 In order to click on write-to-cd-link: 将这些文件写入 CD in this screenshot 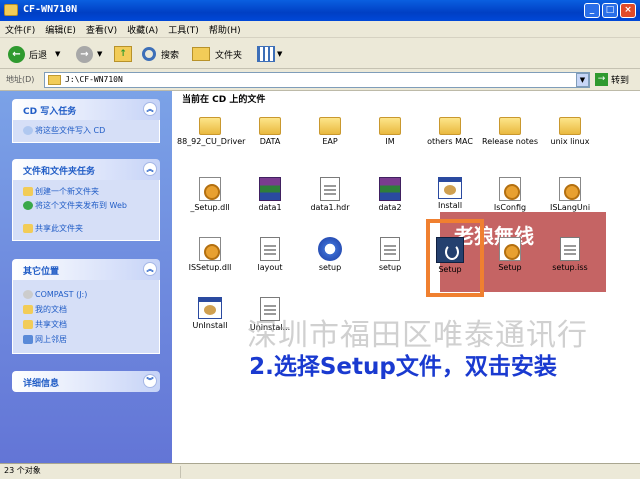, I will do `click(64, 130)`.